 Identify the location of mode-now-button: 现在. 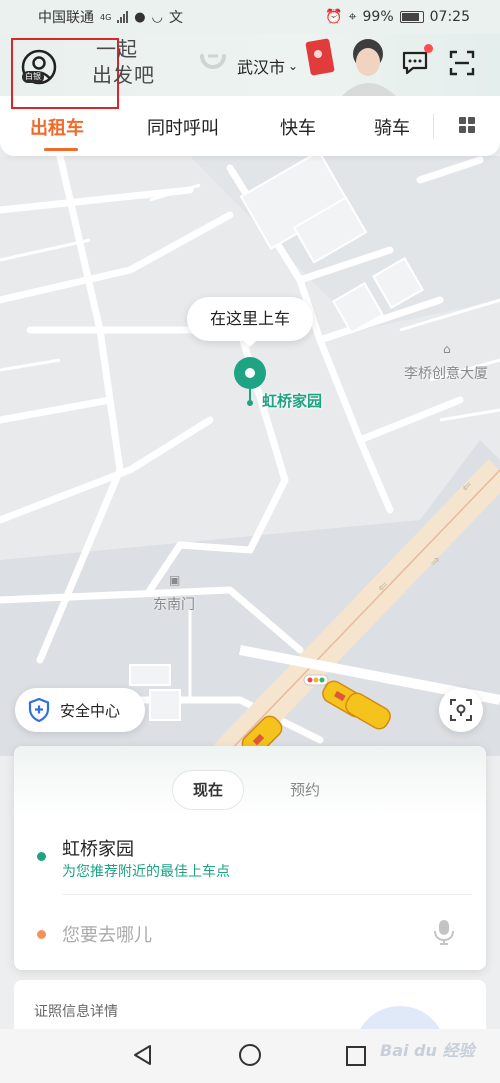
(208, 790).